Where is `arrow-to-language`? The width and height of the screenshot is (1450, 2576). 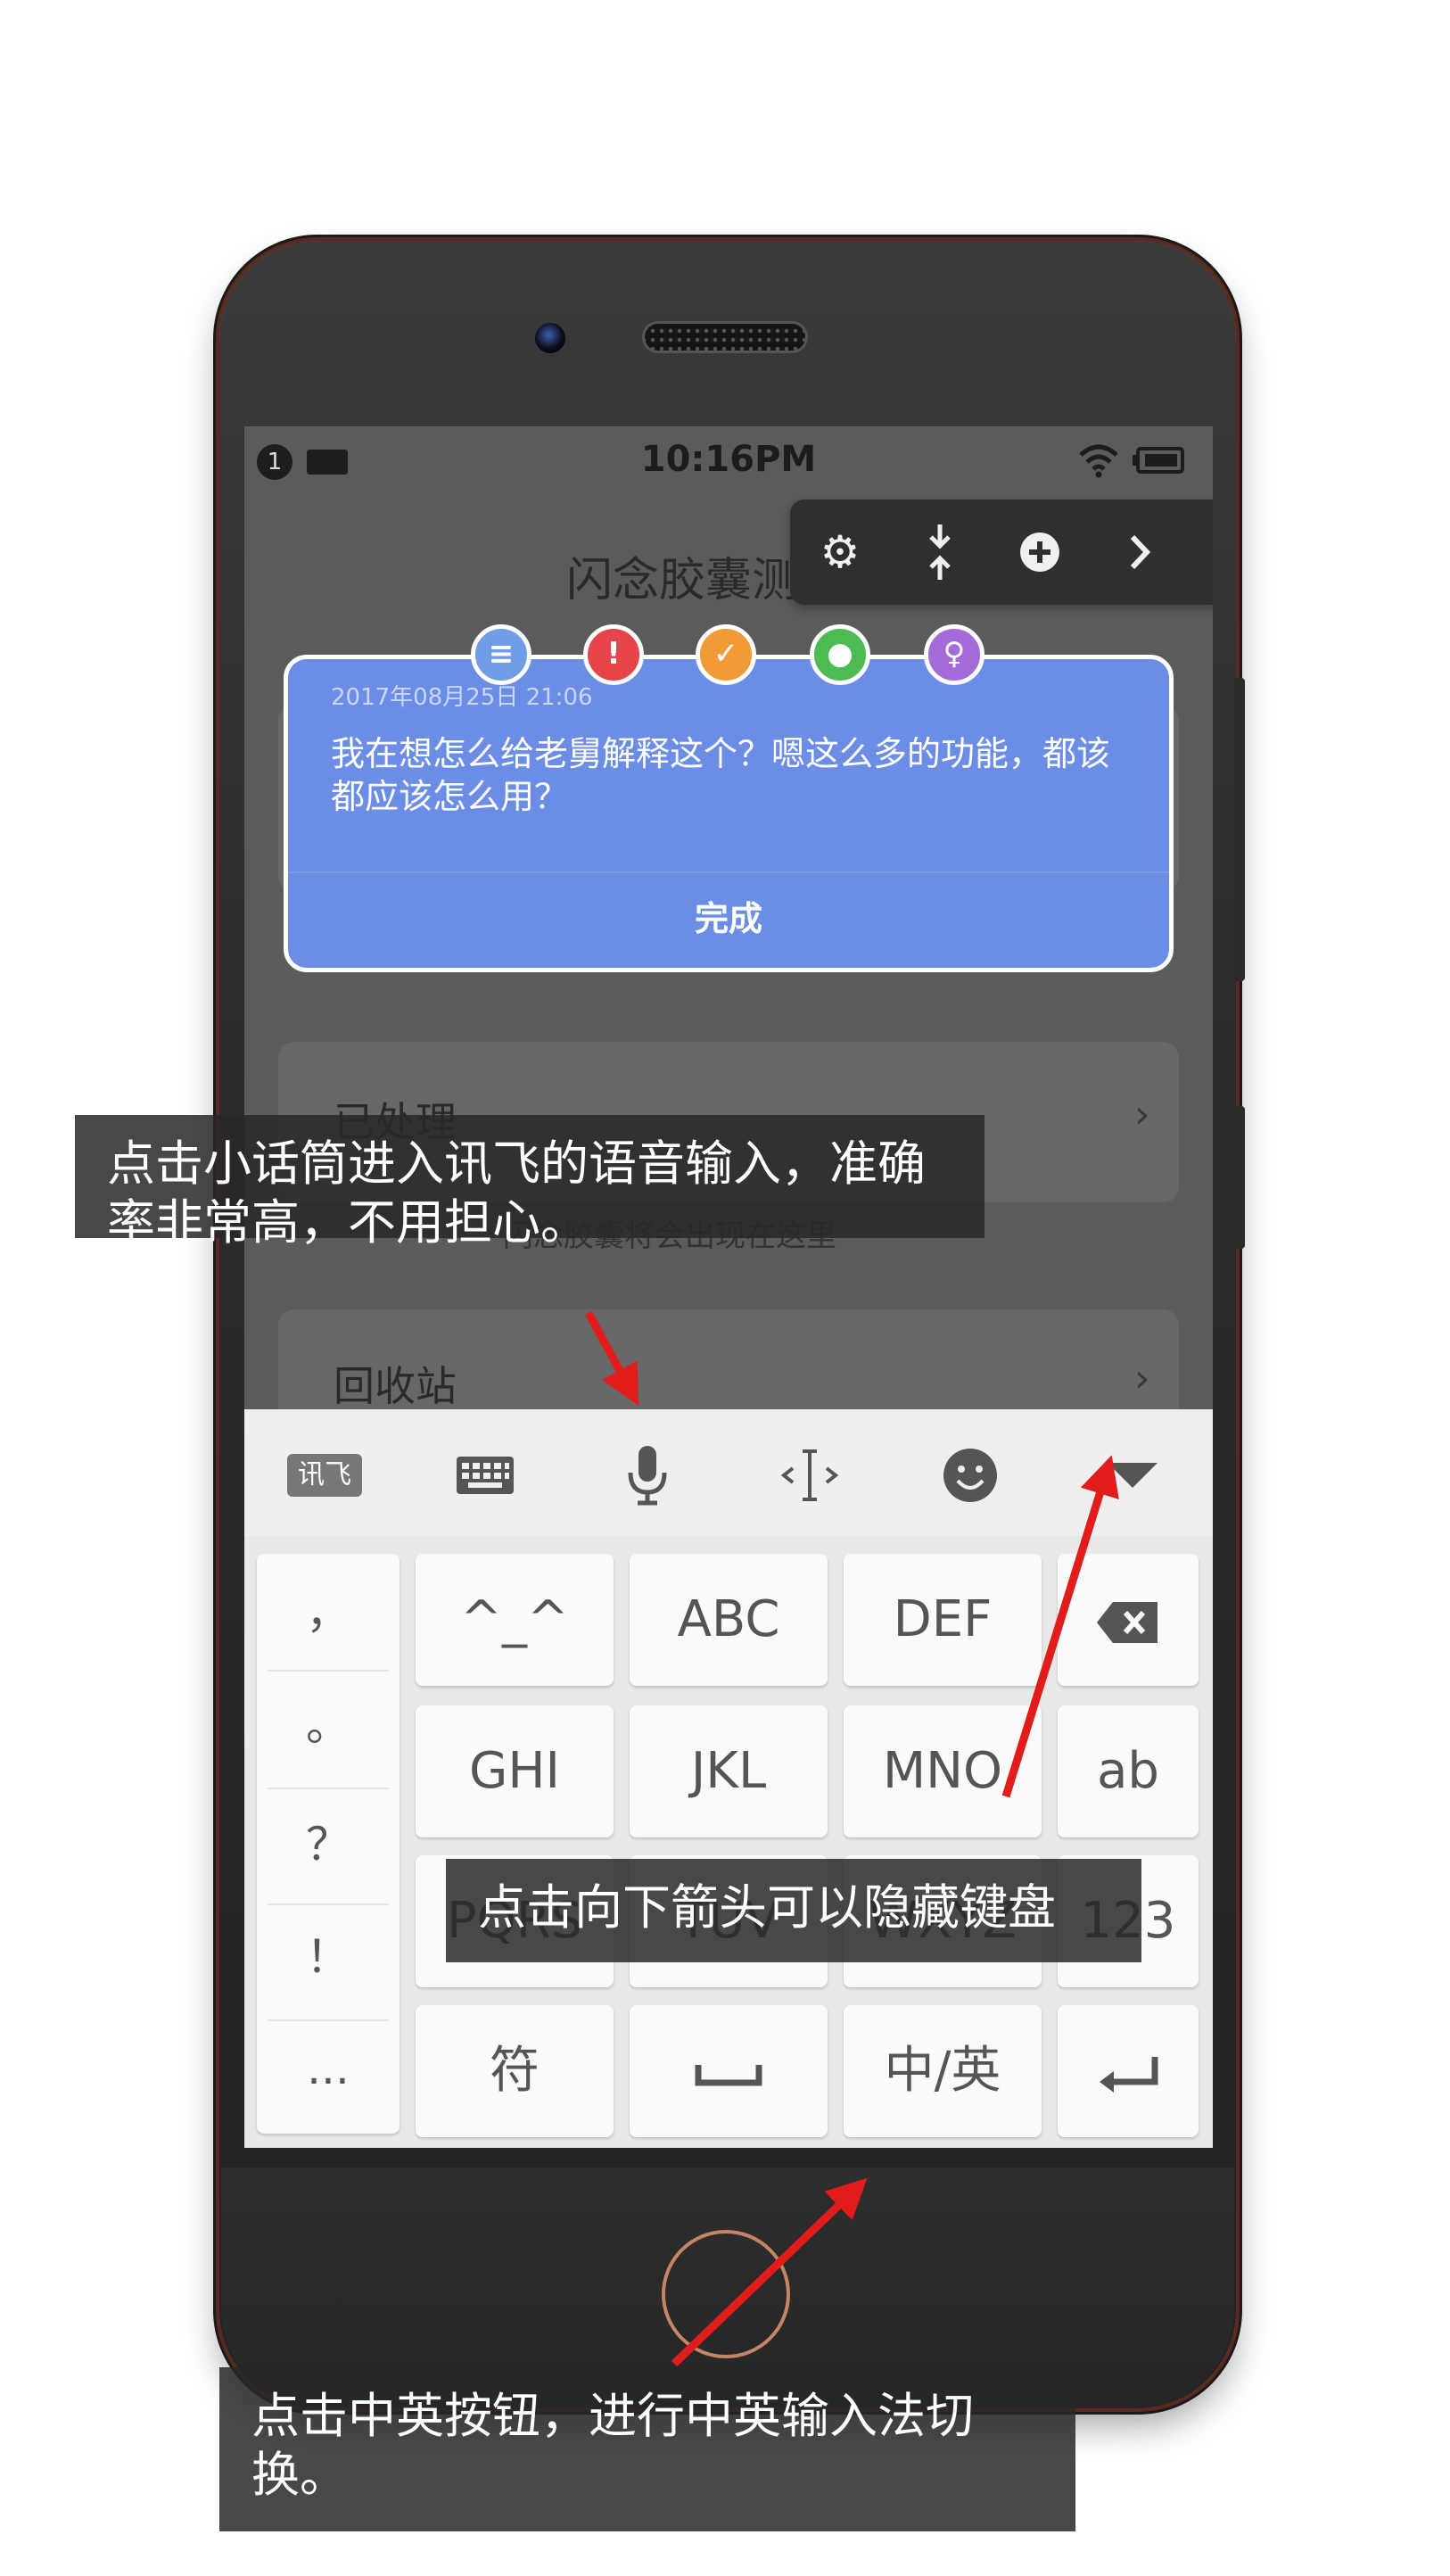
arrow-to-language is located at coordinates (769, 2272).